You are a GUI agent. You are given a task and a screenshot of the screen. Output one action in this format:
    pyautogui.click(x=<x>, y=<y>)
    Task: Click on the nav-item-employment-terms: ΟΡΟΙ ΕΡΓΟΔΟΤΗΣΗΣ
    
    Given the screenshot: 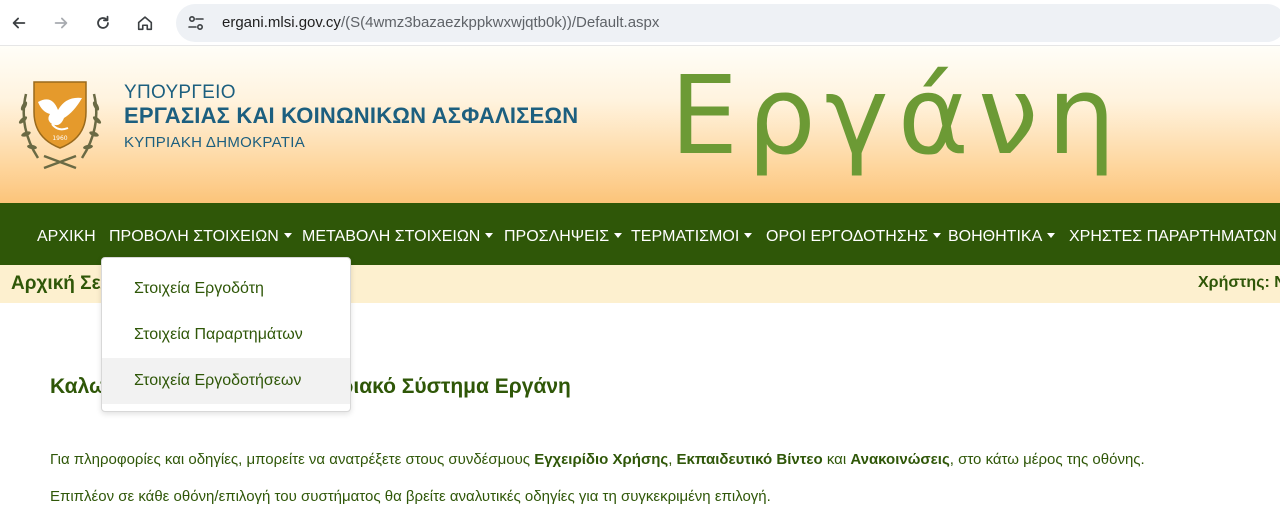 What is the action you would take?
    pyautogui.click(x=854, y=234)
    